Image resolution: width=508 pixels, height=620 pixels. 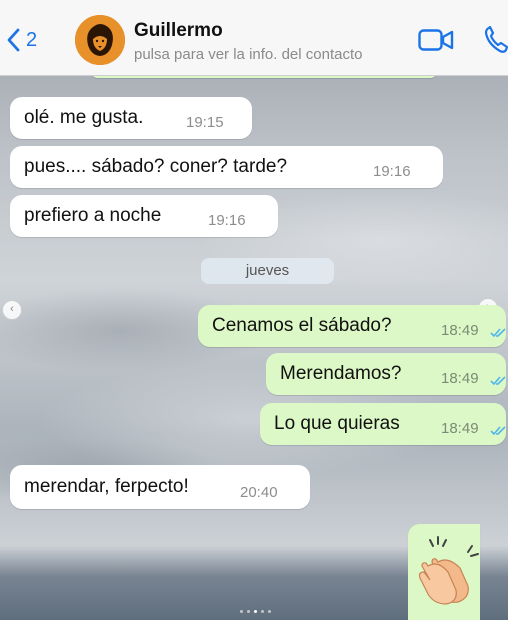 I want to click on clapping-hands-icon, so click(x=448, y=570).